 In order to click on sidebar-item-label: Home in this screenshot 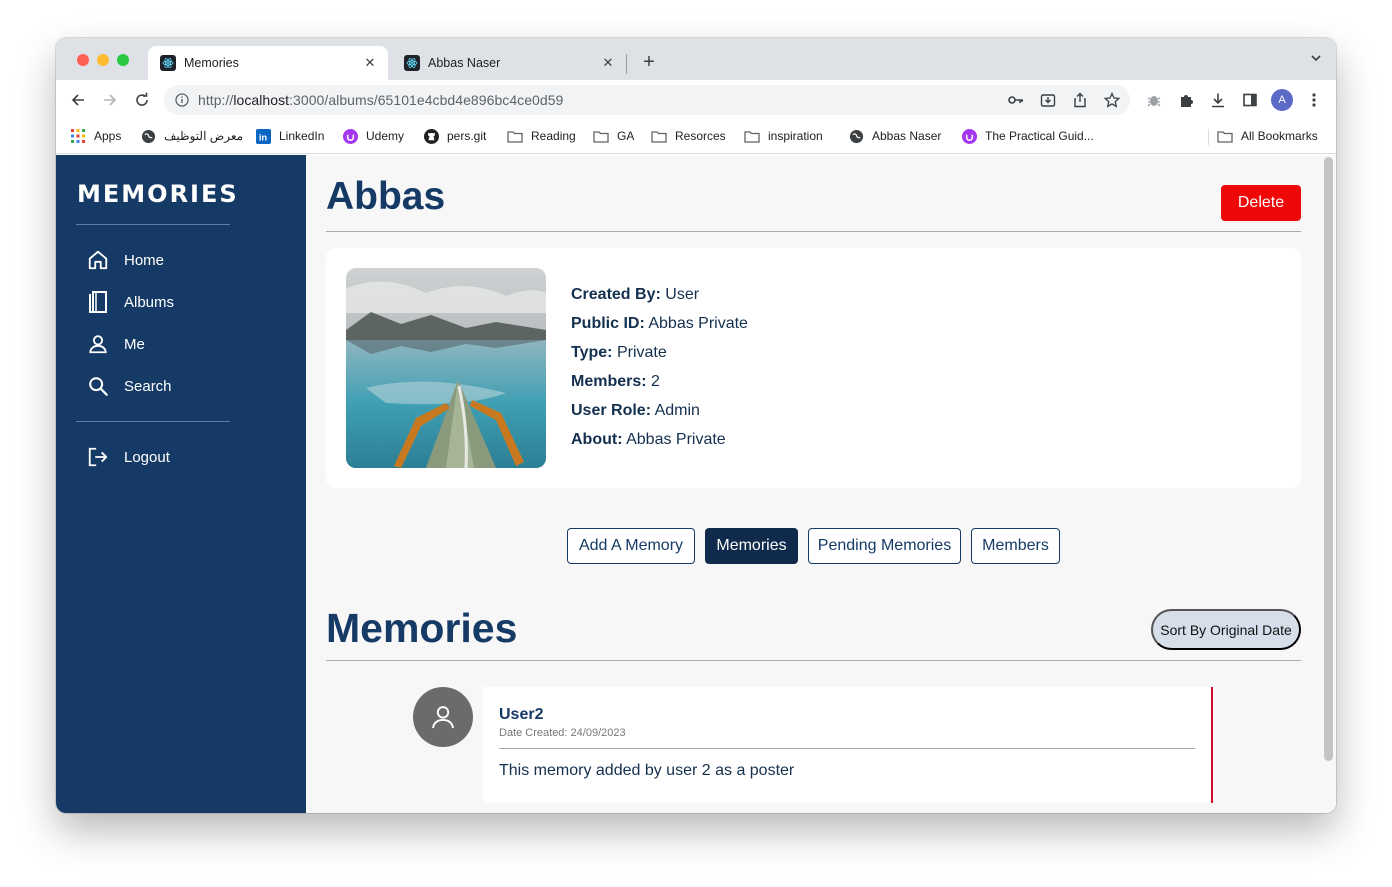, I will do `click(144, 260)`.